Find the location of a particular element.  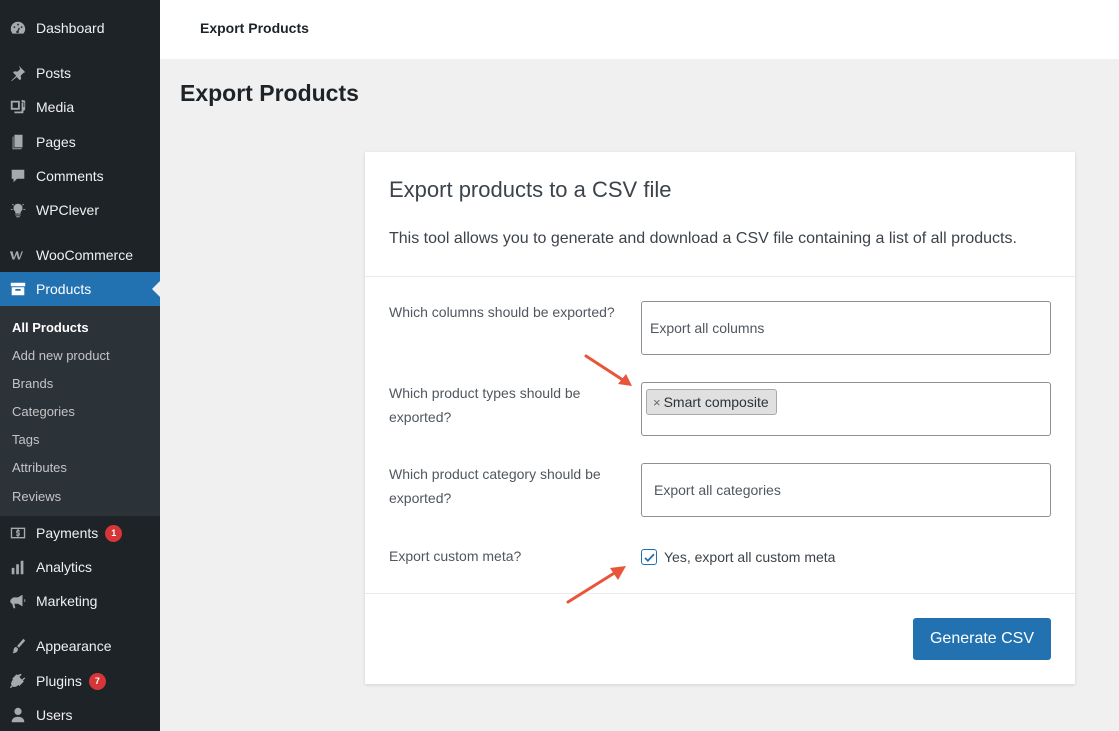

pin-icon is located at coordinates (18, 73).